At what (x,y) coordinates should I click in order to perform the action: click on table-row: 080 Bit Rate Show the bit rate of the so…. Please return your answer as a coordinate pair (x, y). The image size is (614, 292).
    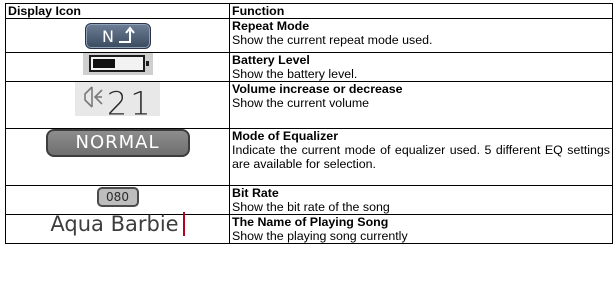
    Looking at the image, I should click on (309, 200).